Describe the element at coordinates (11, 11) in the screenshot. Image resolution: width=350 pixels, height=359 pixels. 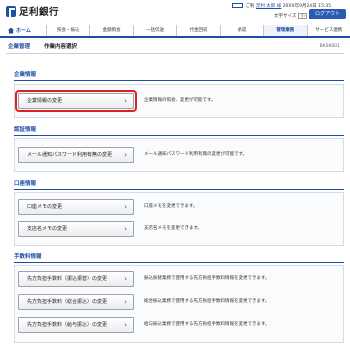
I see `bank-logo-icon` at that location.